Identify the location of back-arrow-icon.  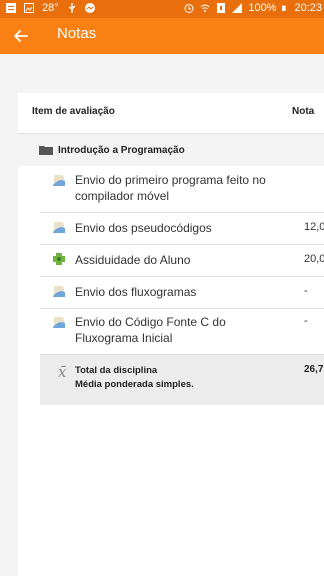
(21, 36).